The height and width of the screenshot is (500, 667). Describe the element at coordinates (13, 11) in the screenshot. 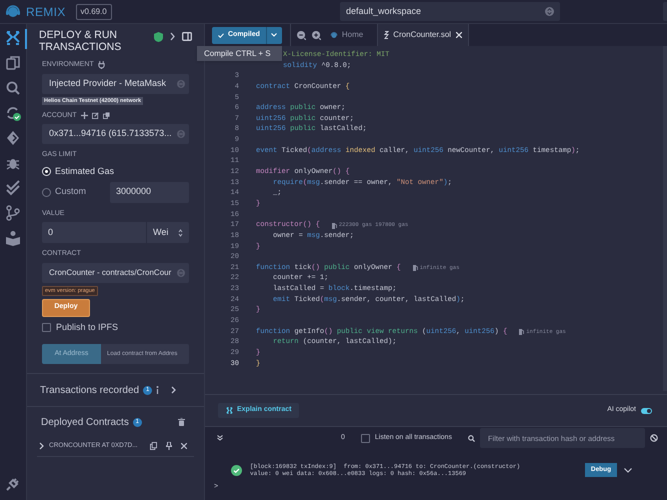

I see `headset-logo-icon` at that location.